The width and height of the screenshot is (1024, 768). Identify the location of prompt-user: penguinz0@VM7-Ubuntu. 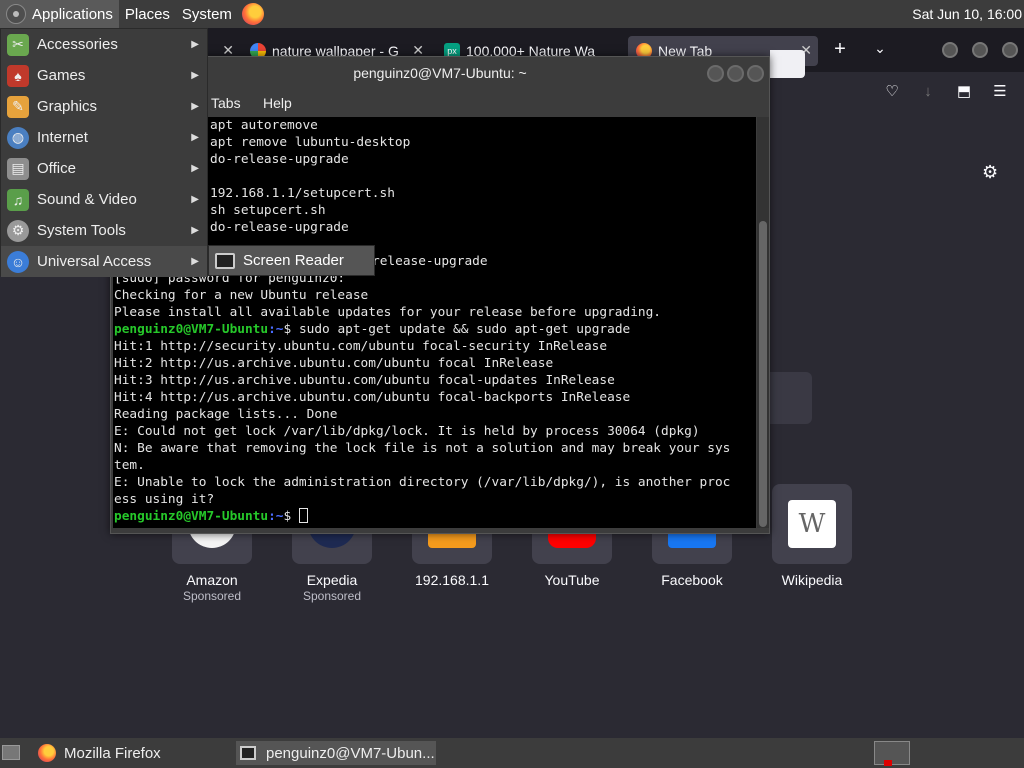
(191, 516).